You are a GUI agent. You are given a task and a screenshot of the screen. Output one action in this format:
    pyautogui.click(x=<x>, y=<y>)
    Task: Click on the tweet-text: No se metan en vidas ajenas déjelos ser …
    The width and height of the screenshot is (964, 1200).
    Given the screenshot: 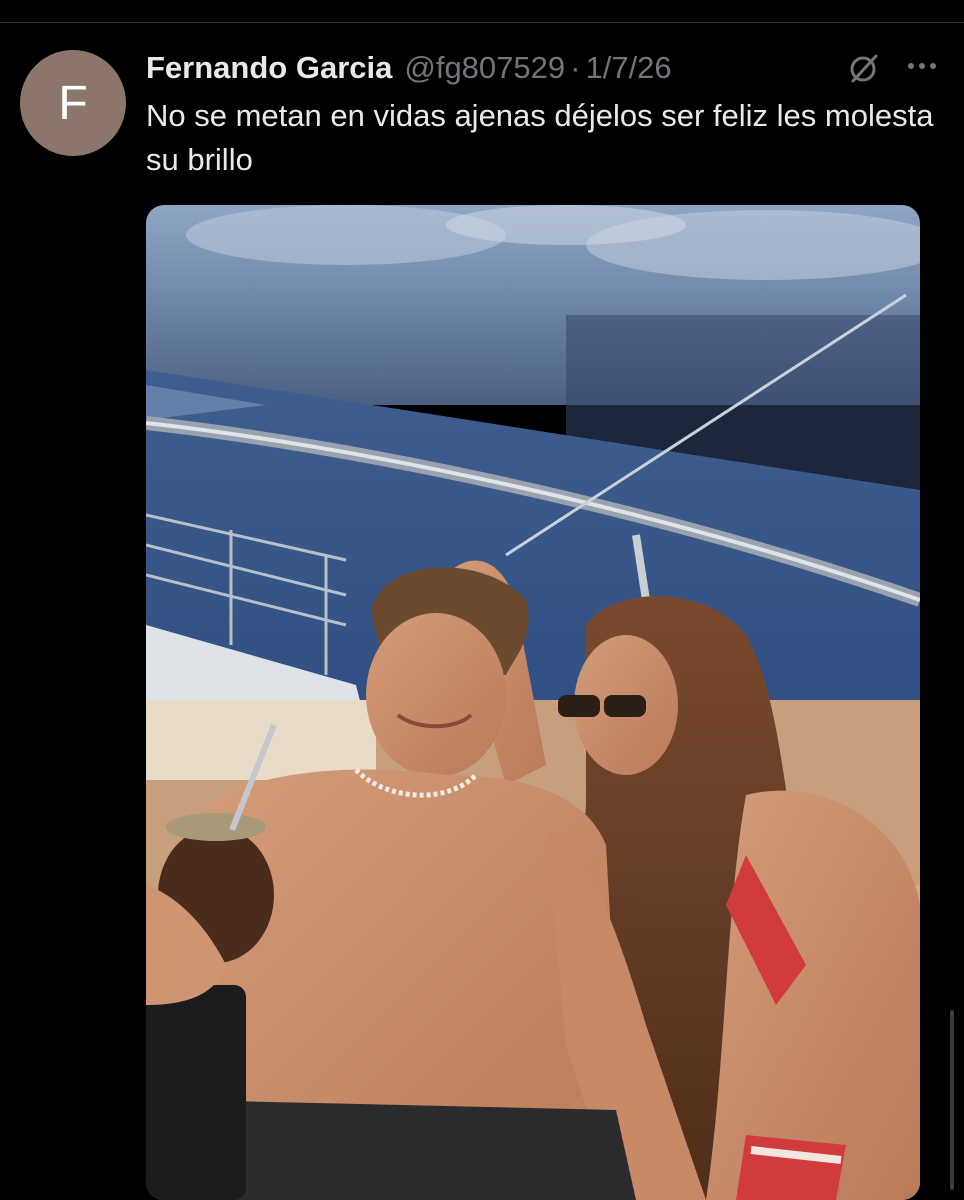 What is the action you would take?
    pyautogui.click(x=540, y=137)
    